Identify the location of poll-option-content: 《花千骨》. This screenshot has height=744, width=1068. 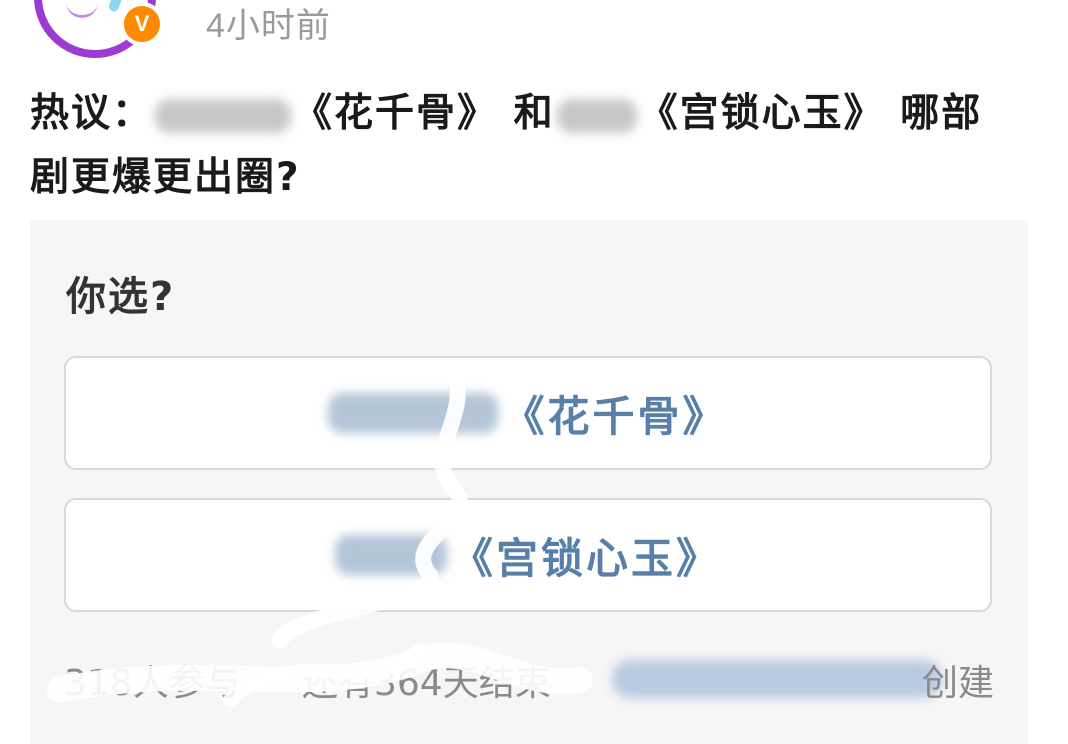
(527, 413).